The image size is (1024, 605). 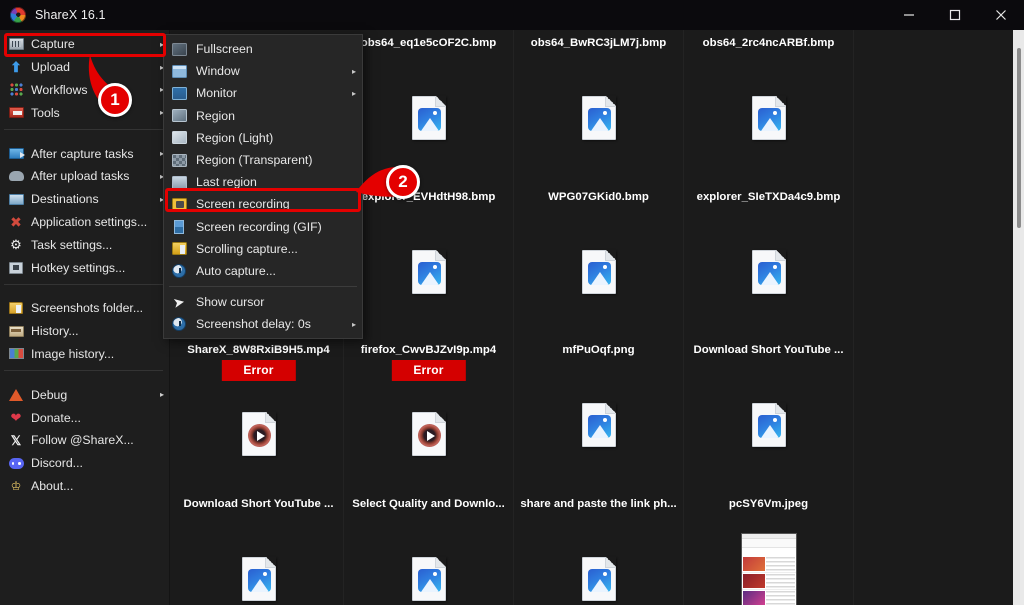 What do you see at coordinates (263, 138) in the screenshot?
I see `submenu-item-region-light: Region (Light)` at bounding box center [263, 138].